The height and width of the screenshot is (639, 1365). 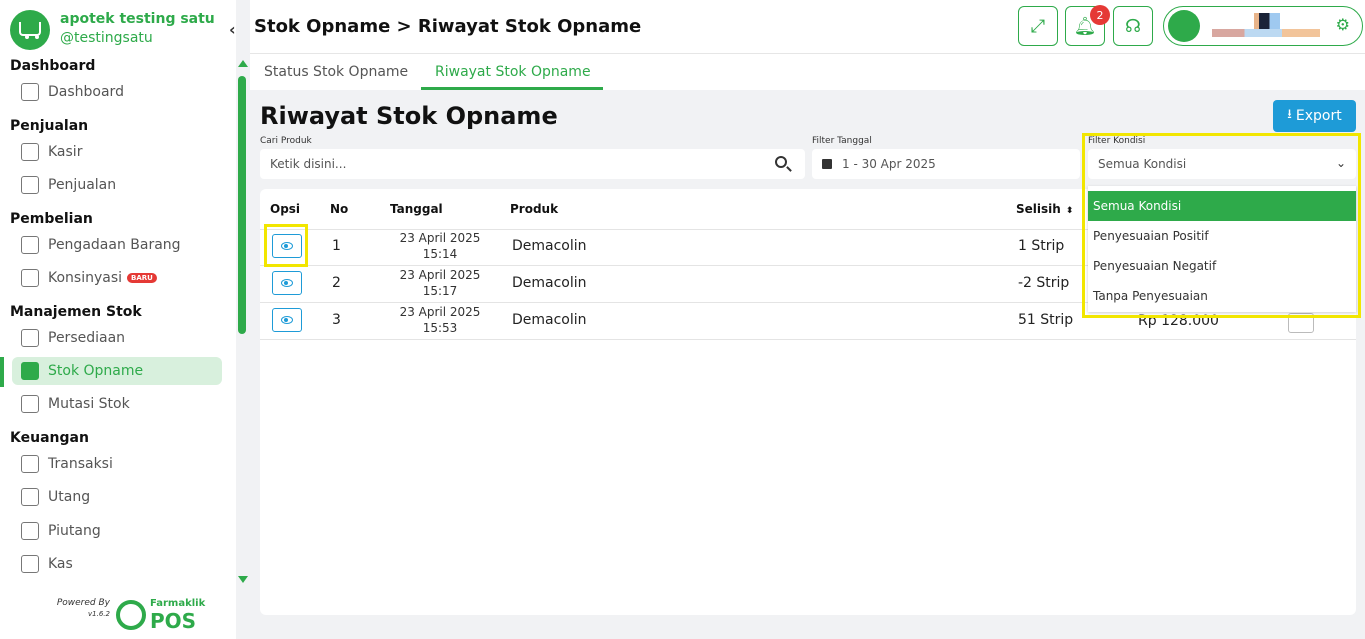 What do you see at coordinates (76, 312) in the screenshot?
I see `section-manajemen-stok: Manajemen Stok` at bounding box center [76, 312].